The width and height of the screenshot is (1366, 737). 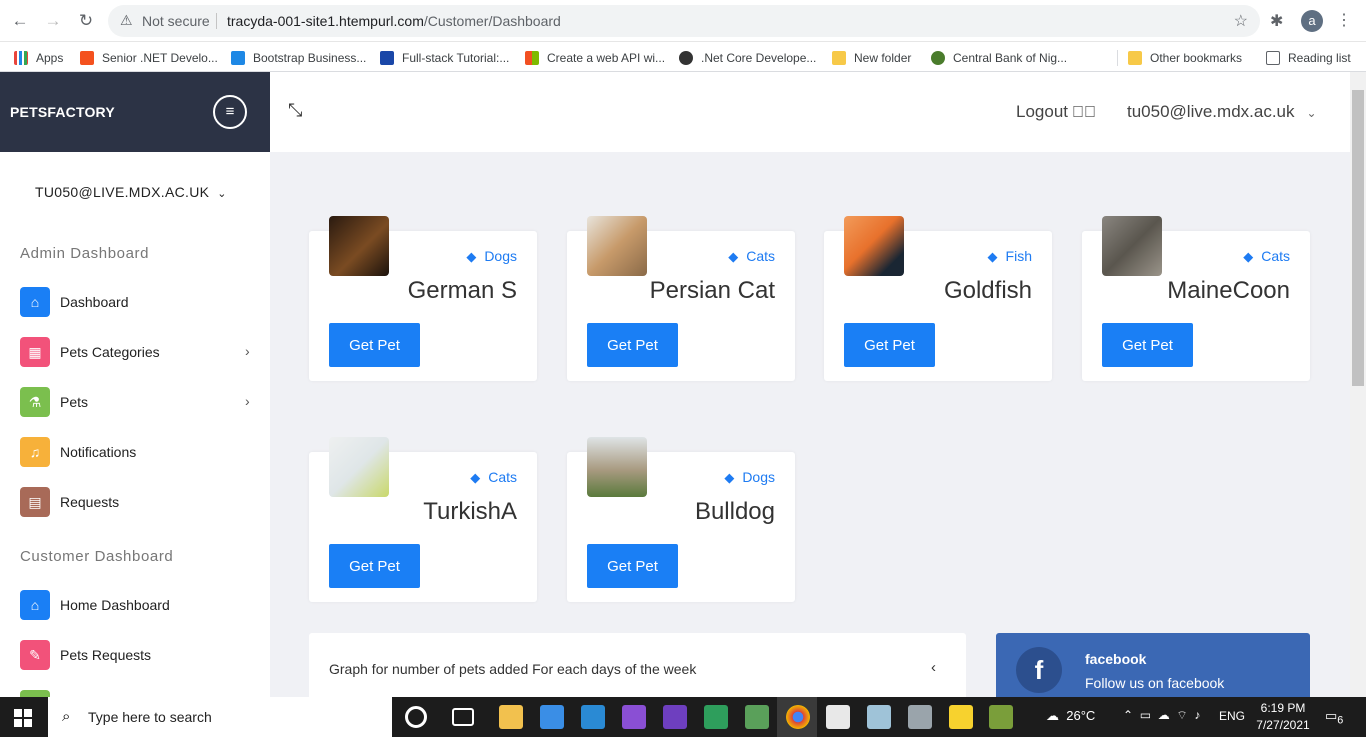 What do you see at coordinates (23, 718) in the screenshot?
I see `windows-start-icon` at bounding box center [23, 718].